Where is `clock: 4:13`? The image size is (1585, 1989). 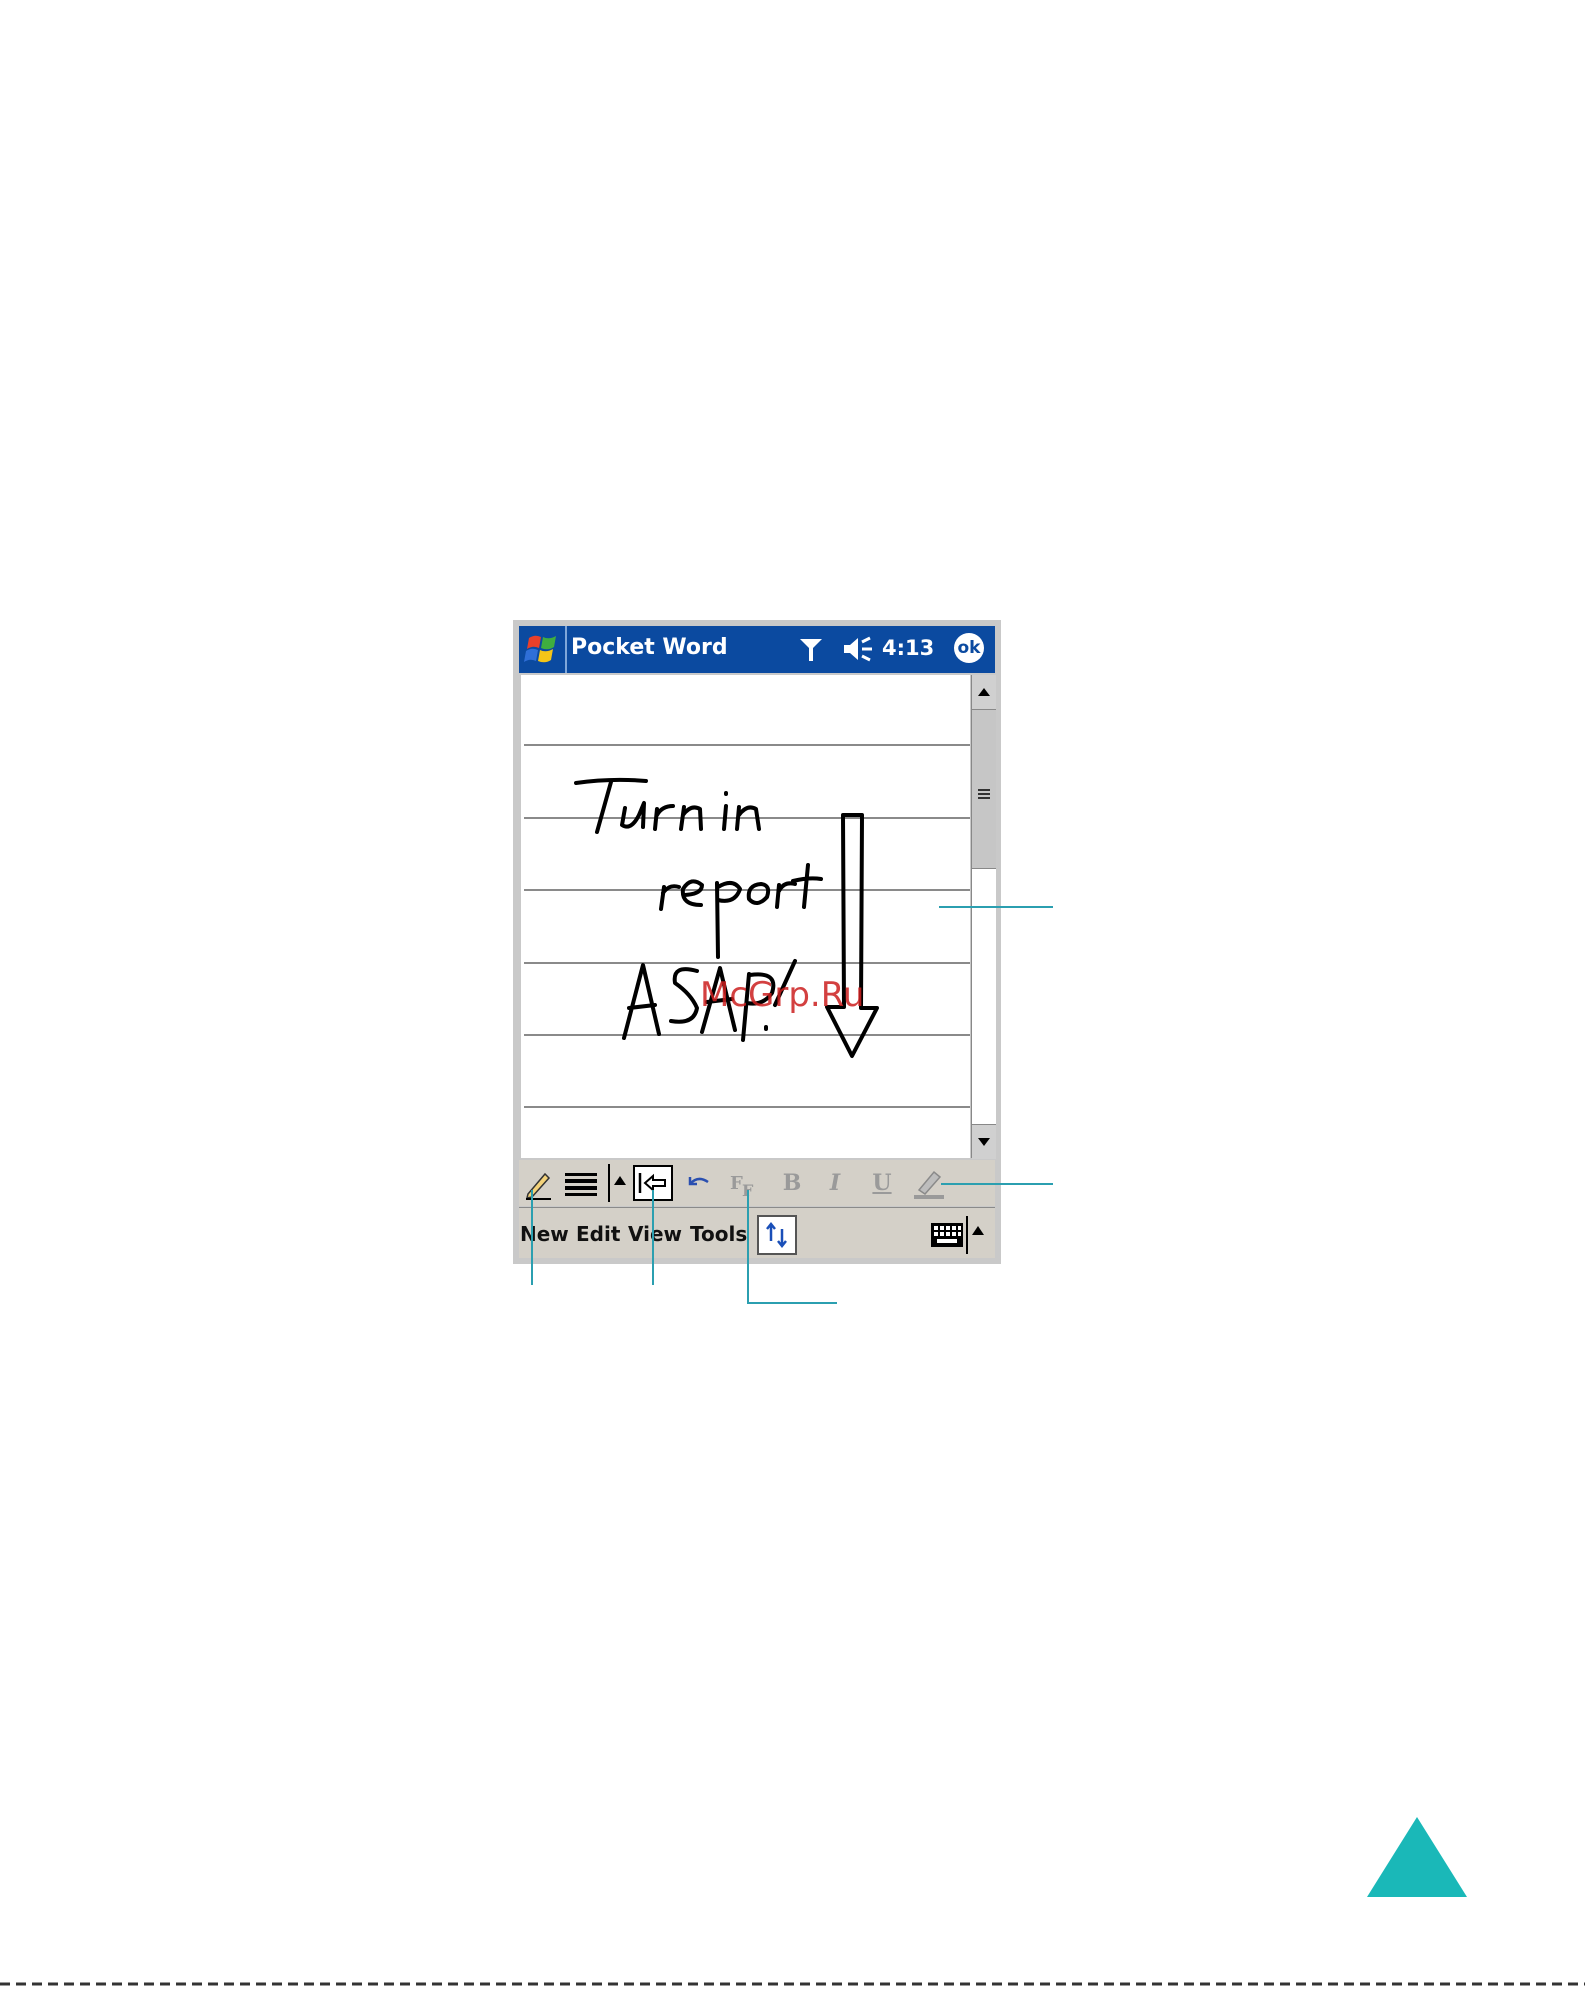 clock: 4:13 is located at coordinates (908, 648).